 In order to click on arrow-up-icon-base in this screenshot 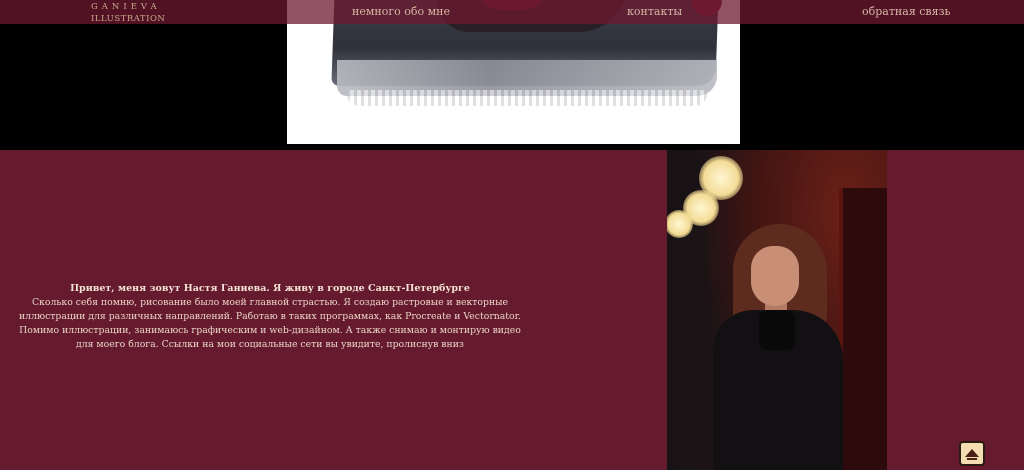, I will do `click(972, 459)`.